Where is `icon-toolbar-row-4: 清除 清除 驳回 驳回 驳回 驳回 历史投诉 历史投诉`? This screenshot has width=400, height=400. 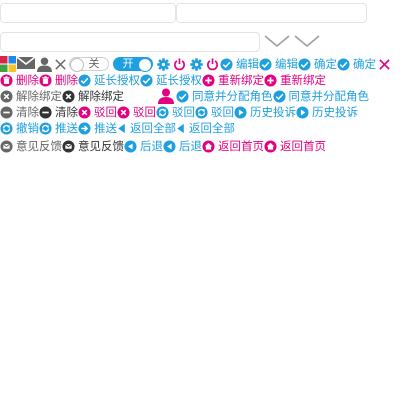 icon-toolbar-row-4: 清除 清除 驳回 驳回 驳回 驳回 历史投诉 历史投诉 is located at coordinates (179, 112).